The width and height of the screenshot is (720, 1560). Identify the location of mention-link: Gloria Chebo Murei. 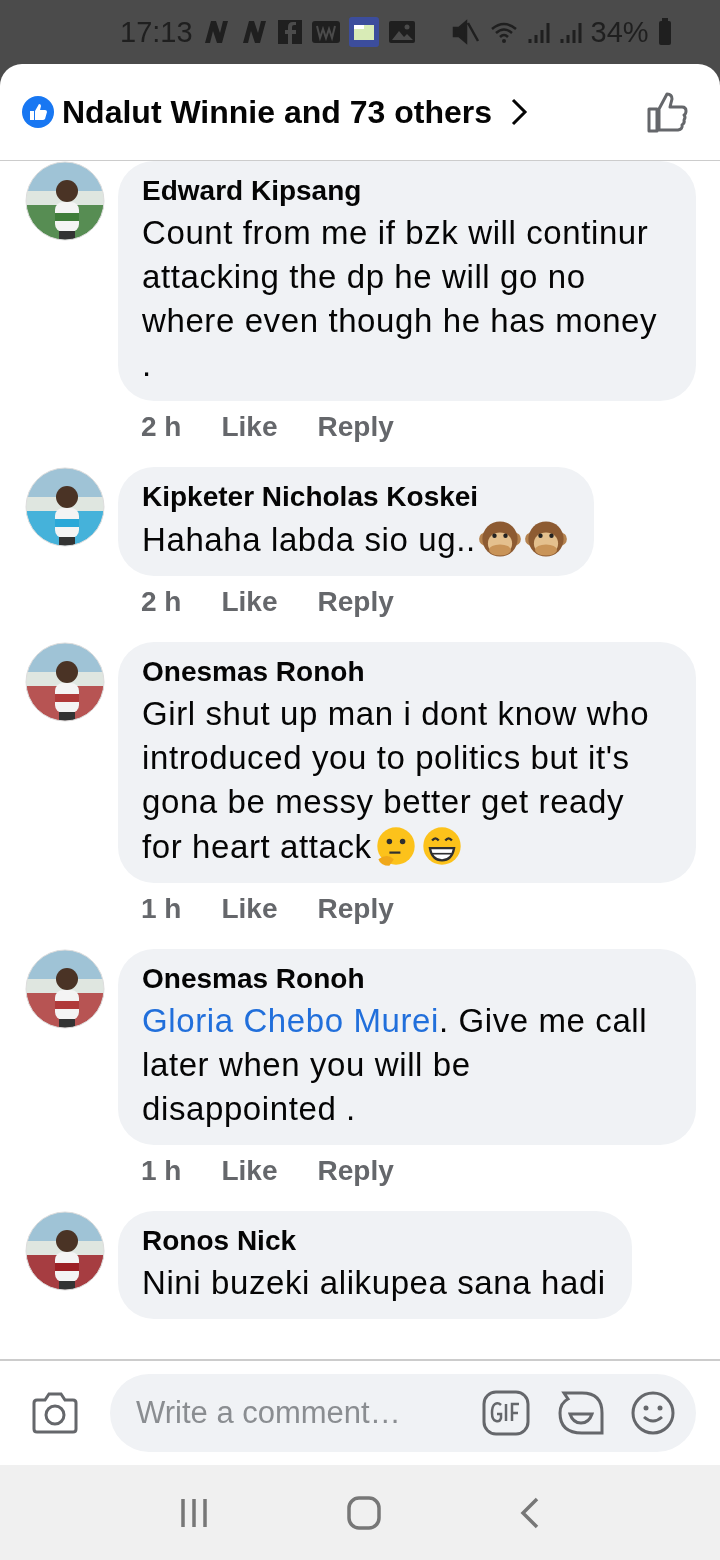
(290, 1020).